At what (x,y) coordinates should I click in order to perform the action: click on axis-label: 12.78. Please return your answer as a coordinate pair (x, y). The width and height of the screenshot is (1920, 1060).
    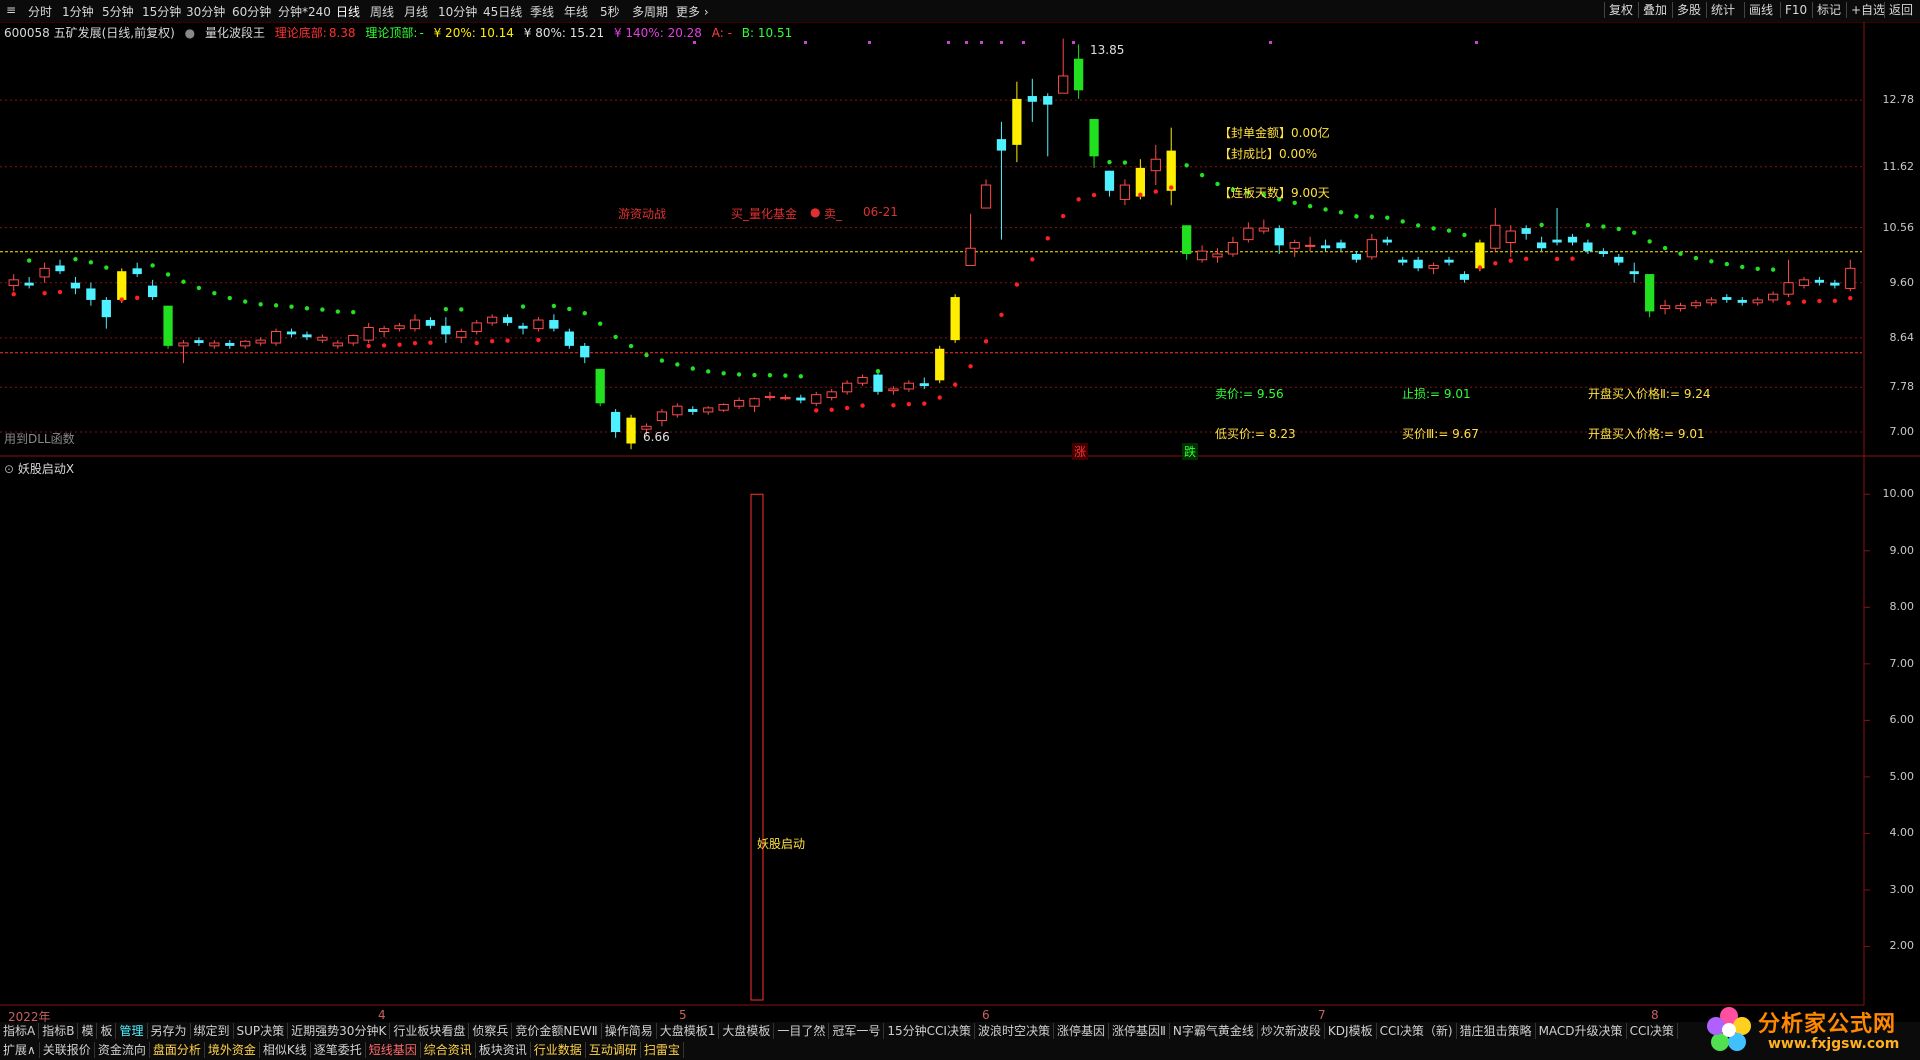
    Looking at the image, I should click on (1898, 100).